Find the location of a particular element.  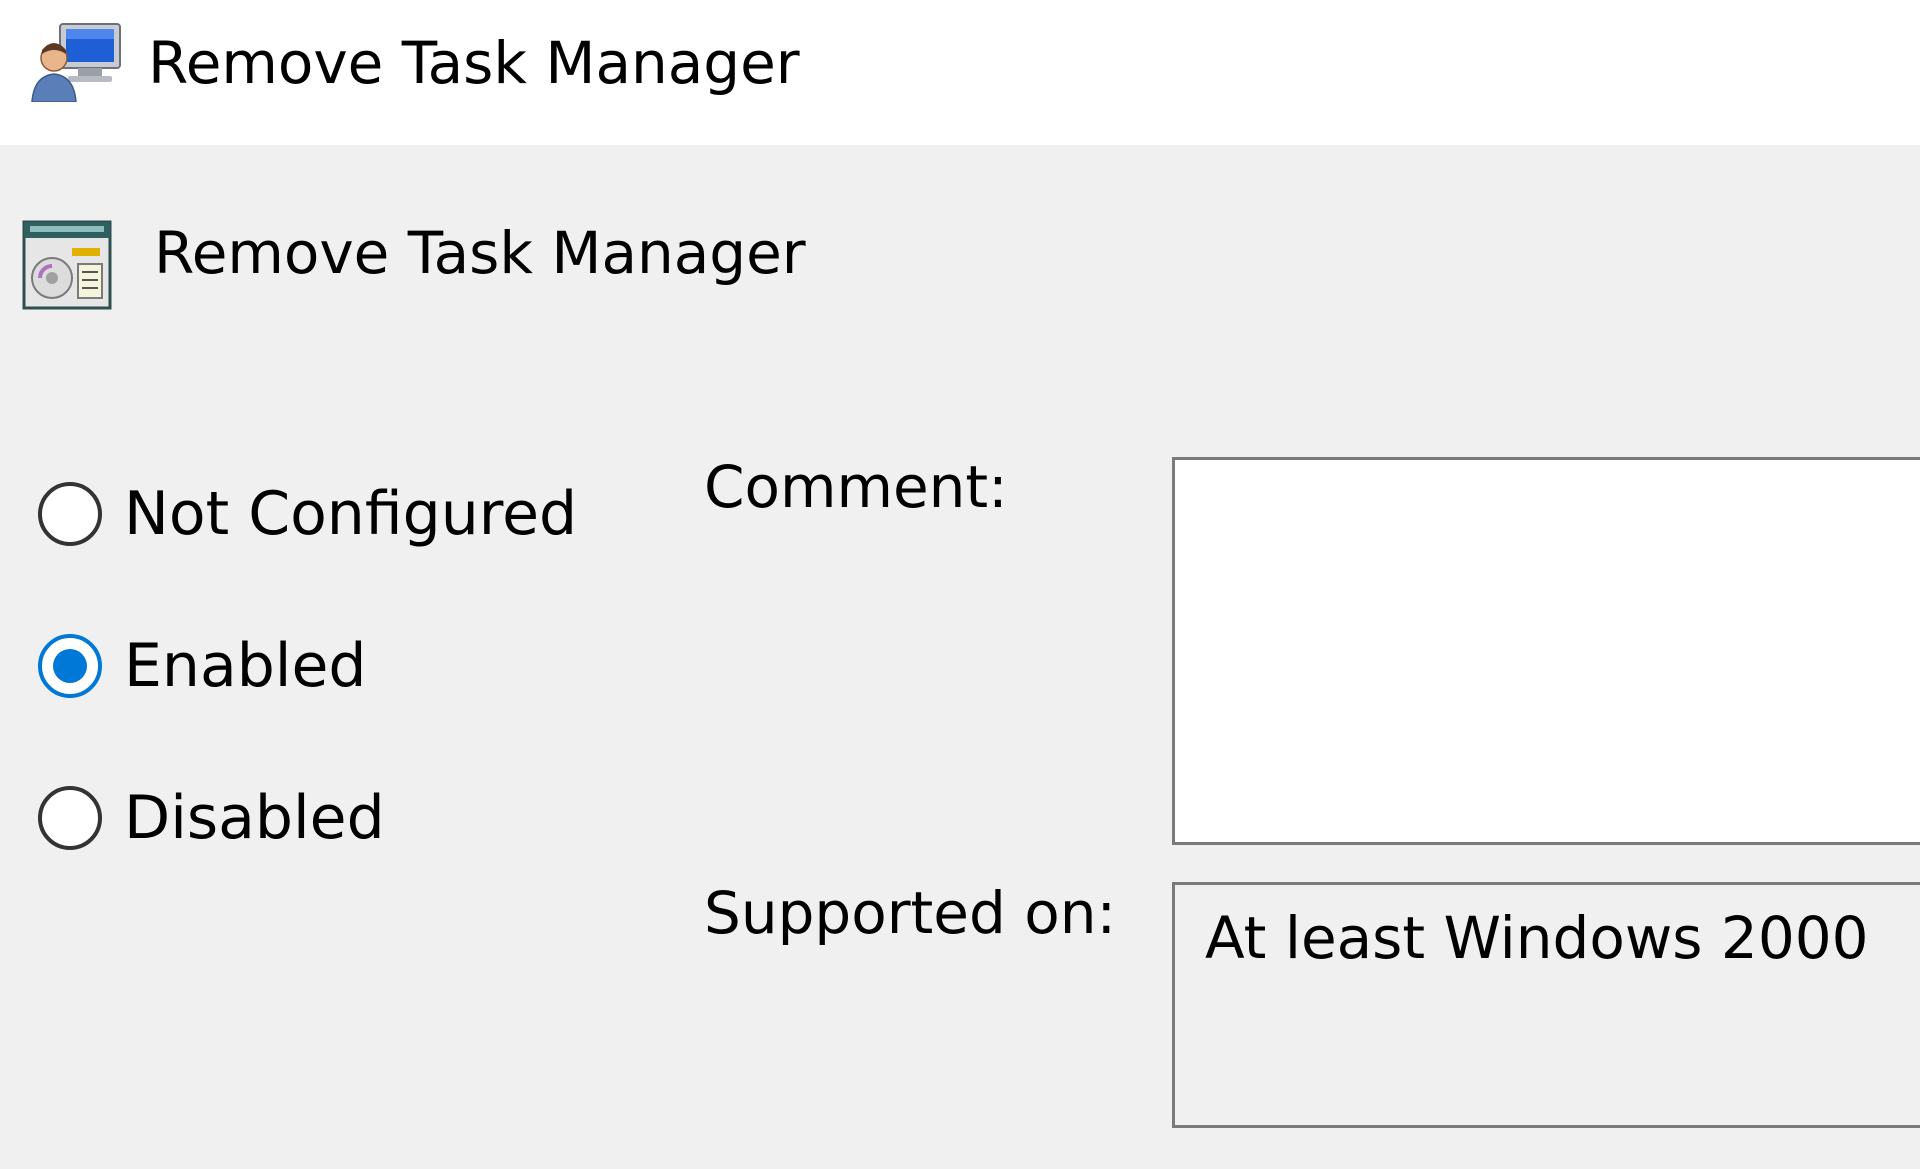

radio-label-disabled: Disabled is located at coordinates (254, 818).